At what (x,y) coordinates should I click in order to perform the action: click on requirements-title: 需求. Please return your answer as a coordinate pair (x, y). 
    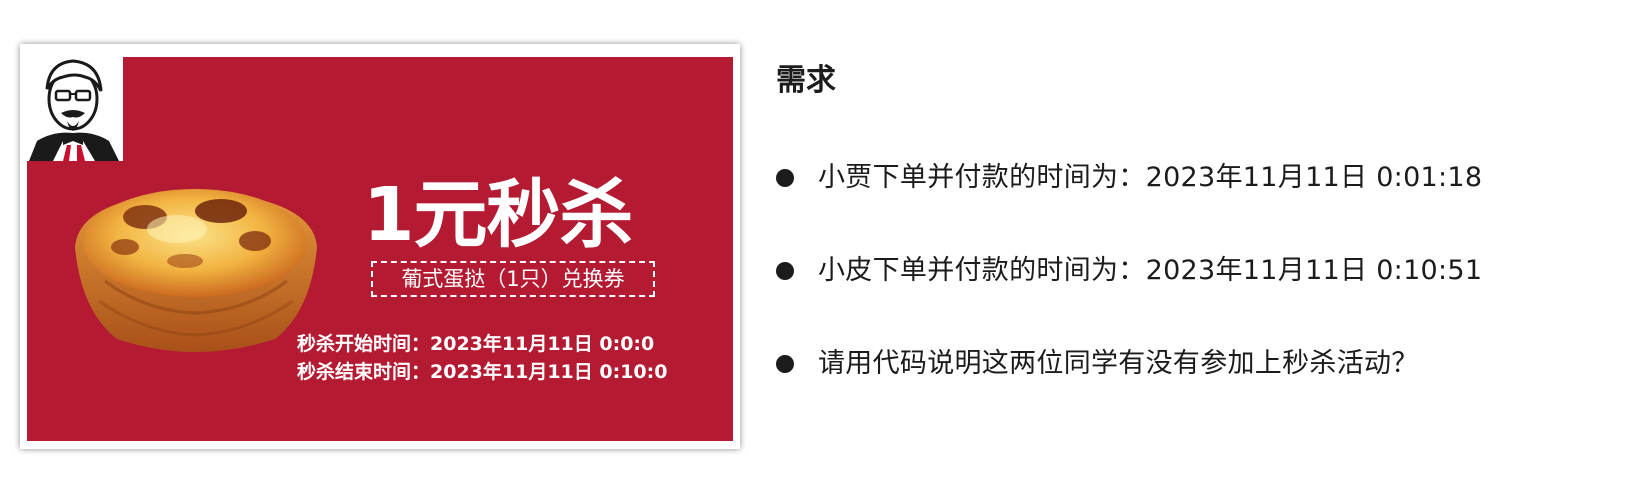
    Looking at the image, I should click on (806, 80).